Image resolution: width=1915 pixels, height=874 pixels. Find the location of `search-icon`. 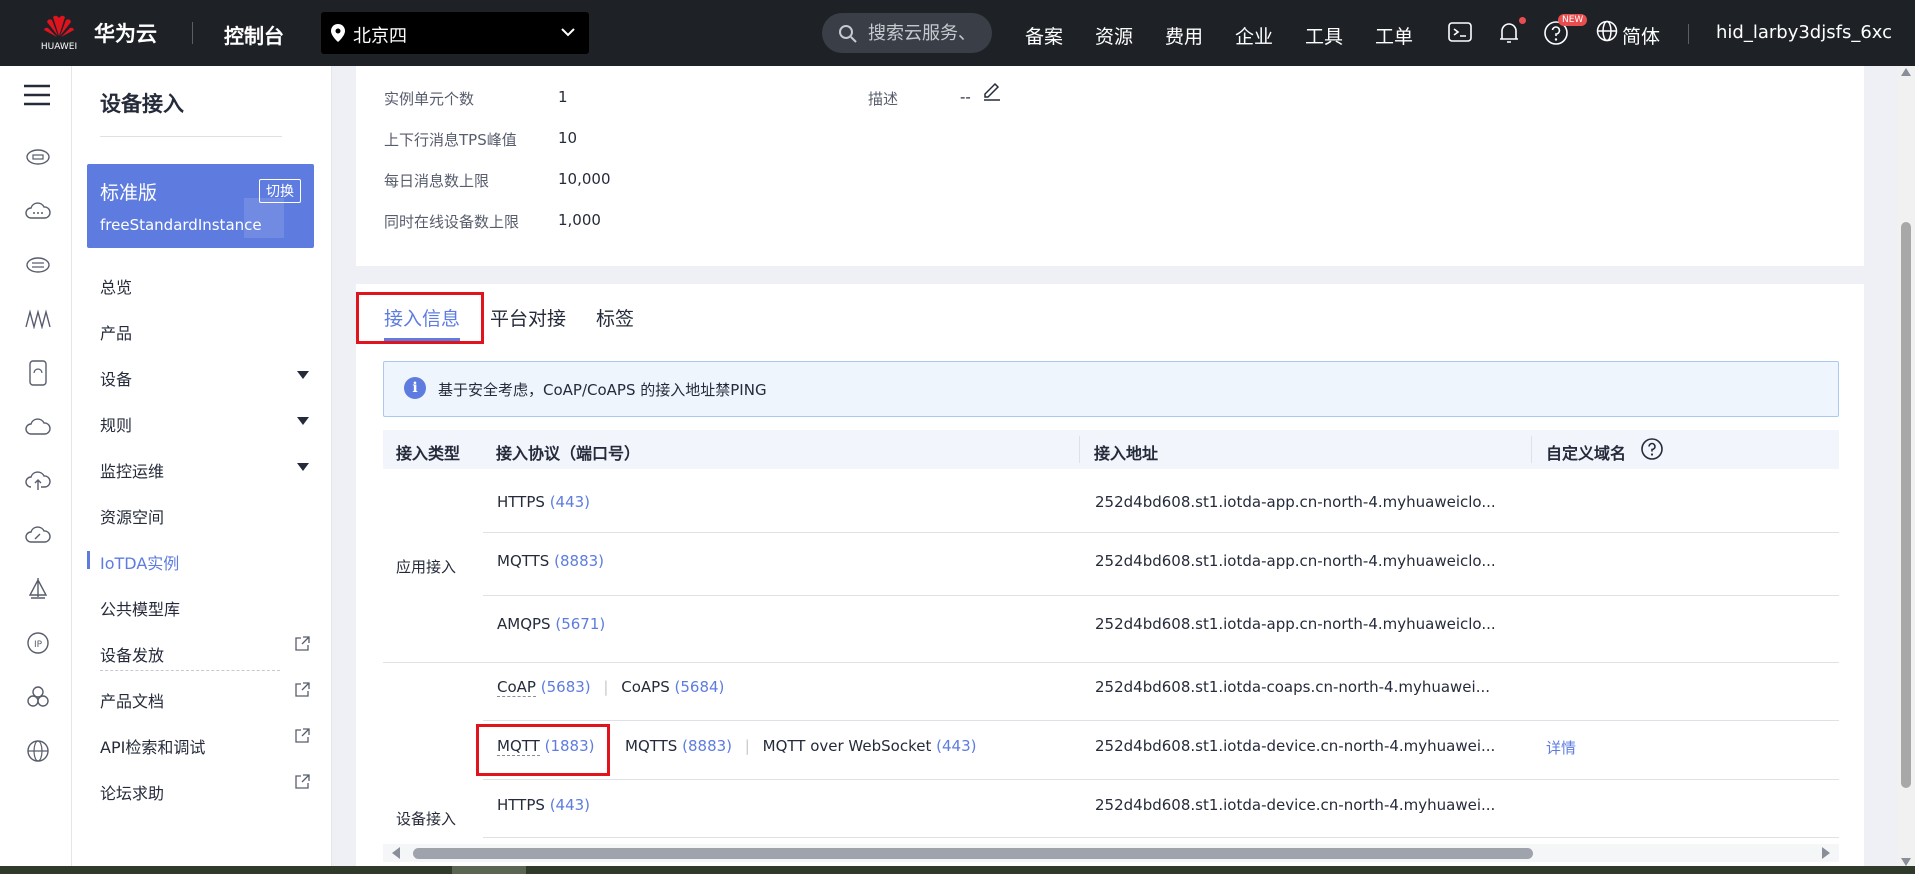

search-icon is located at coordinates (848, 34).